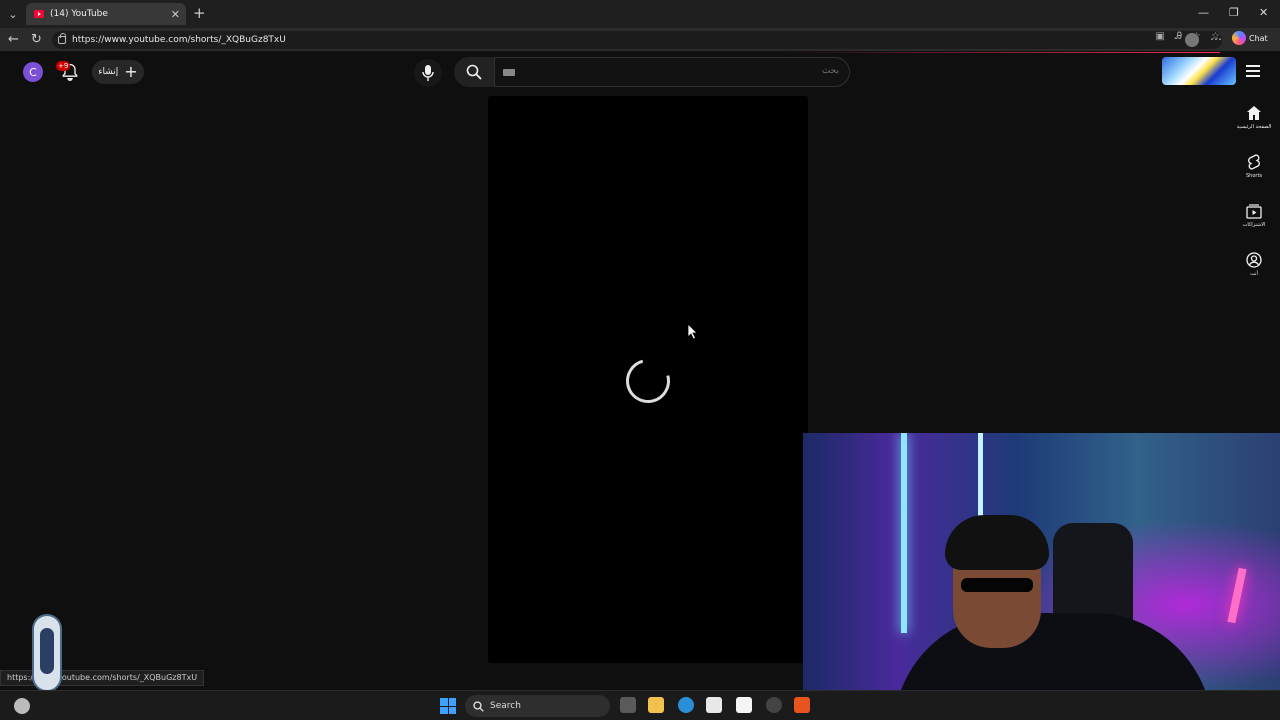 The width and height of the screenshot is (1280, 720). I want to click on tab-close-icon: ✕, so click(175, 14).